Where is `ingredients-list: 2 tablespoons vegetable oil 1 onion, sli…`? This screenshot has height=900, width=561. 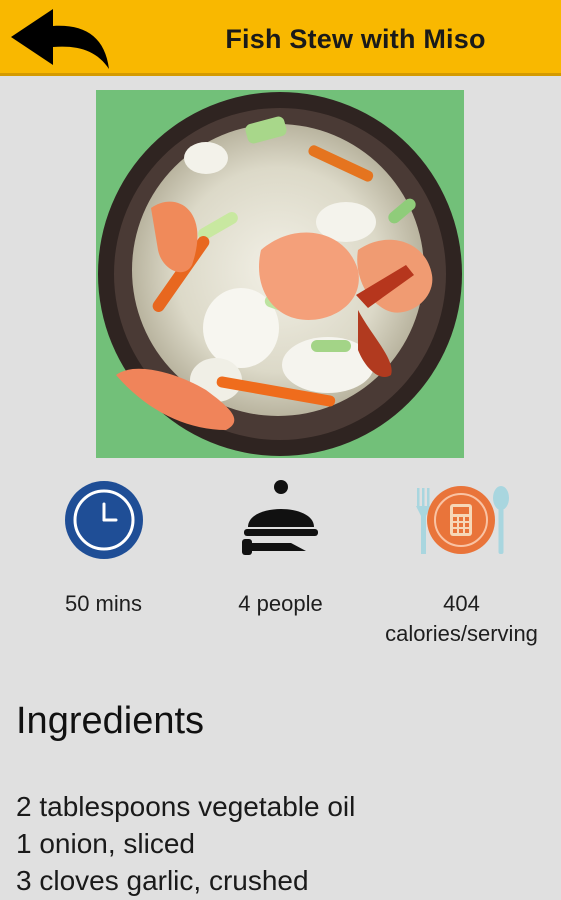
ingredients-list: 2 tablespoons vegetable oil 1 onion, sli… is located at coordinates (185, 843).